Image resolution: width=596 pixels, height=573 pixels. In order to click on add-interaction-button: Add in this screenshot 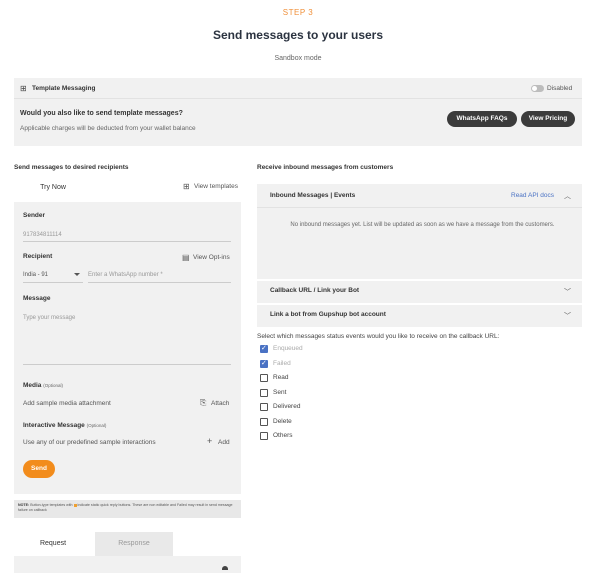, I will do `click(224, 442)`.